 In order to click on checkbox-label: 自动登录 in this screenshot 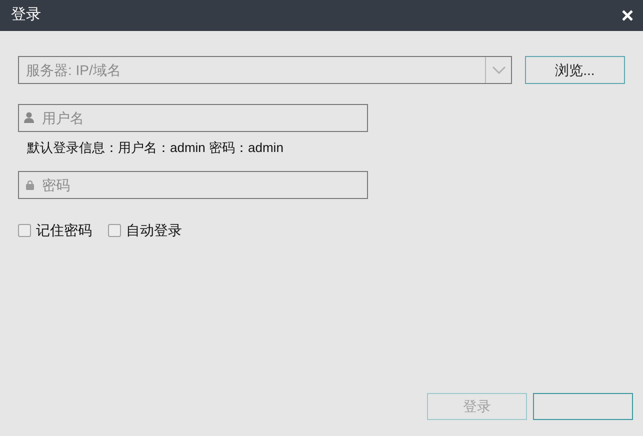, I will do `click(154, 230)`.